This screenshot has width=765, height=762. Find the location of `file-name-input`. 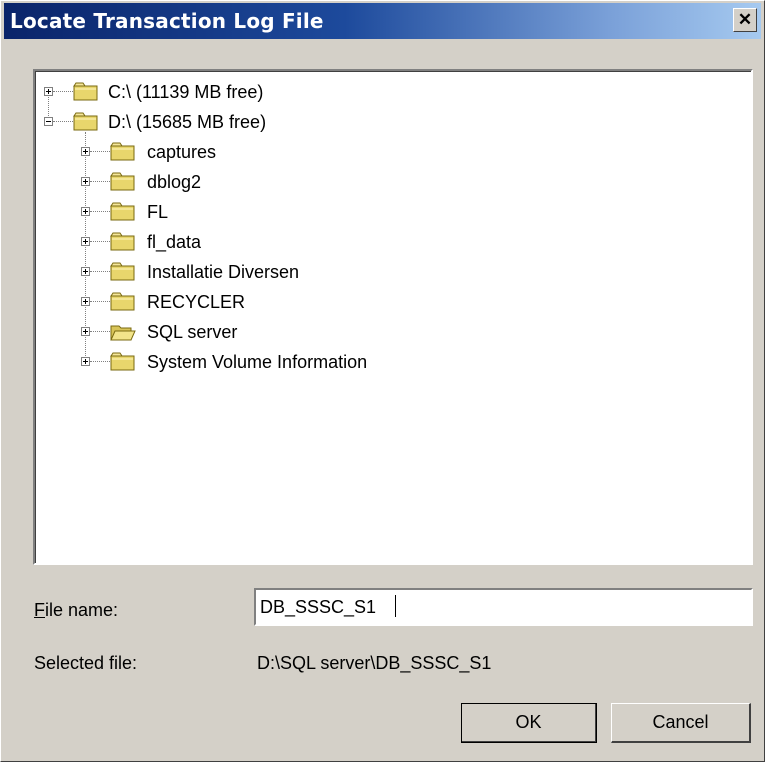

file-name-input is located at coordinates (503, 607).